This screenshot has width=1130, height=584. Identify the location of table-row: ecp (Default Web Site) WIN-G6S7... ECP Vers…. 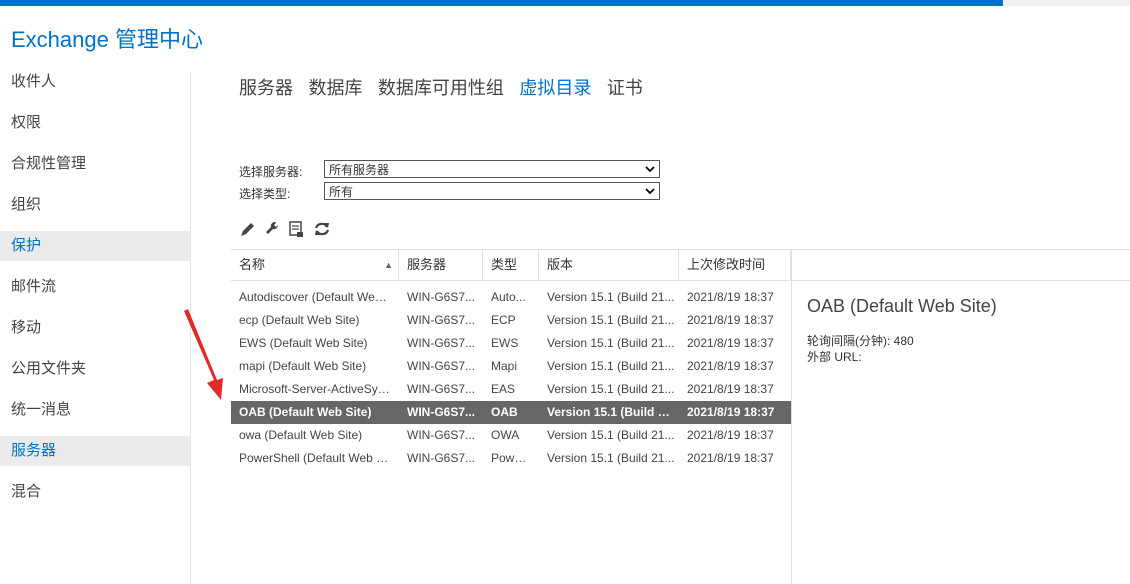
(511, 320).